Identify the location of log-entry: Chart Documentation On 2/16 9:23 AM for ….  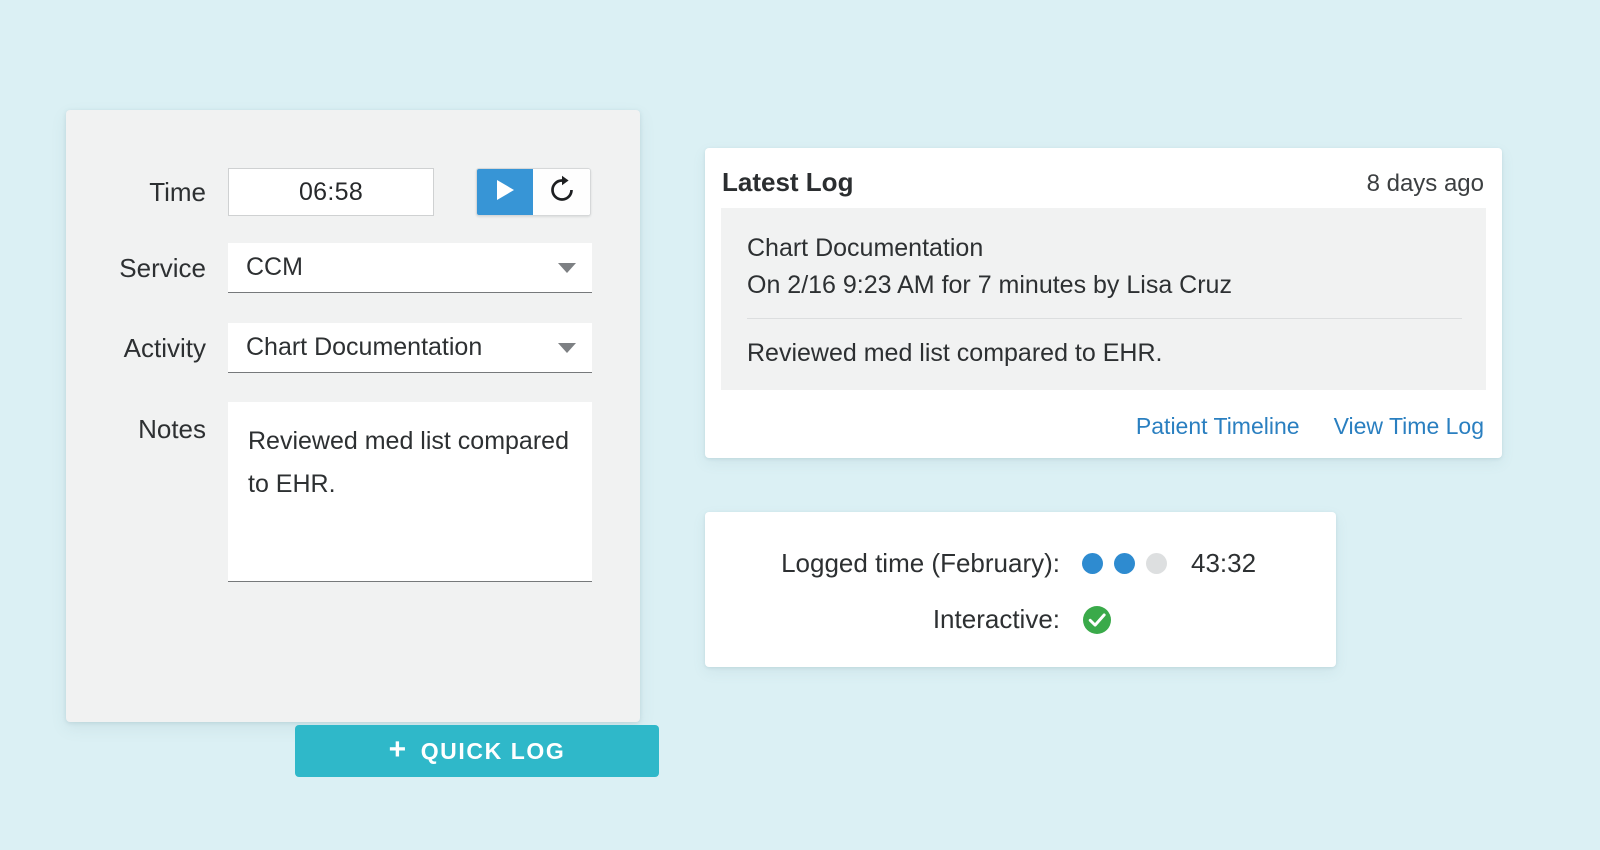
(1103, 299).